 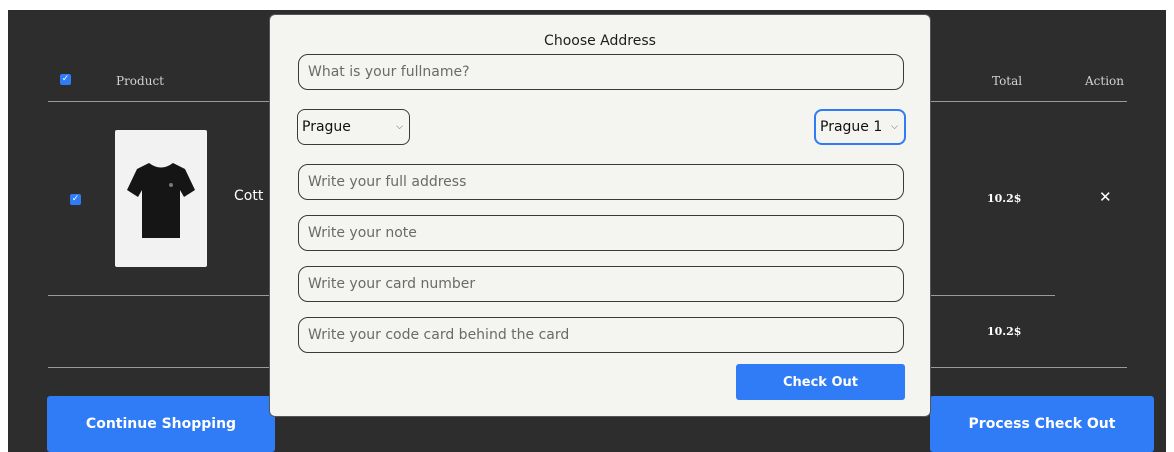 What do you see at coordinates (601, 182) in the screenshot?
I see `address-input` at bounding box center [601, 182].